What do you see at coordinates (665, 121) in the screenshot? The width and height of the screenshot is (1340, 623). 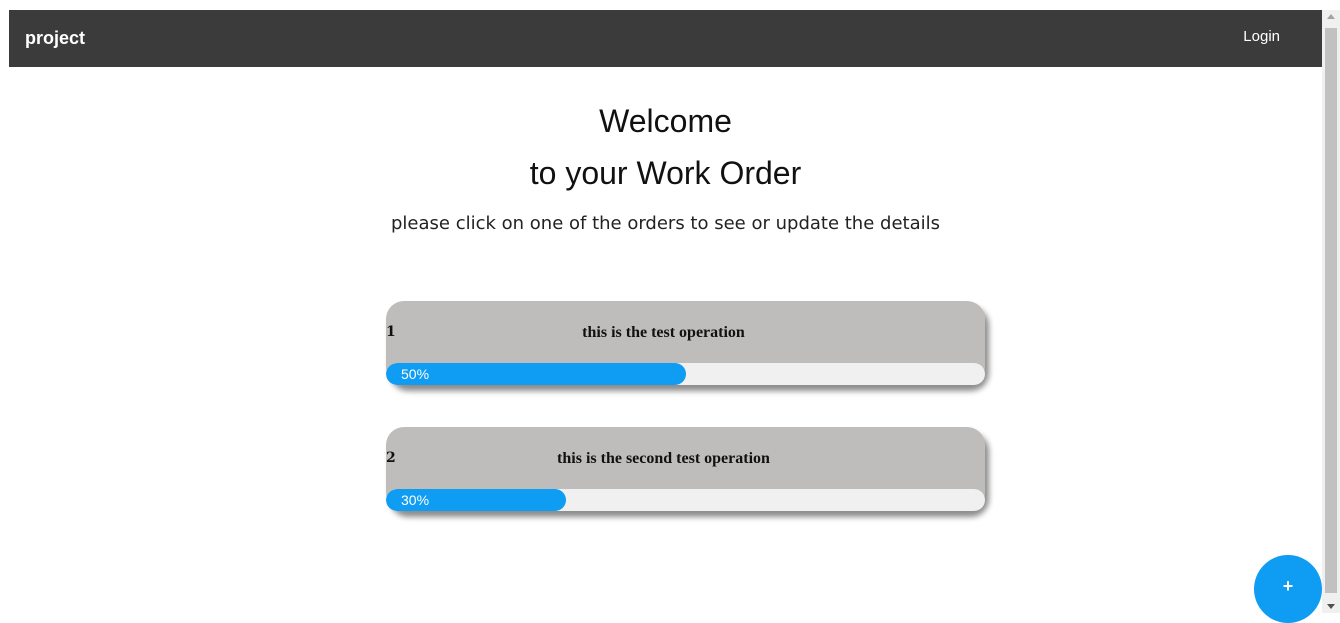 I see `welcome-heading: Welcome` at bounding box center [665, 121].